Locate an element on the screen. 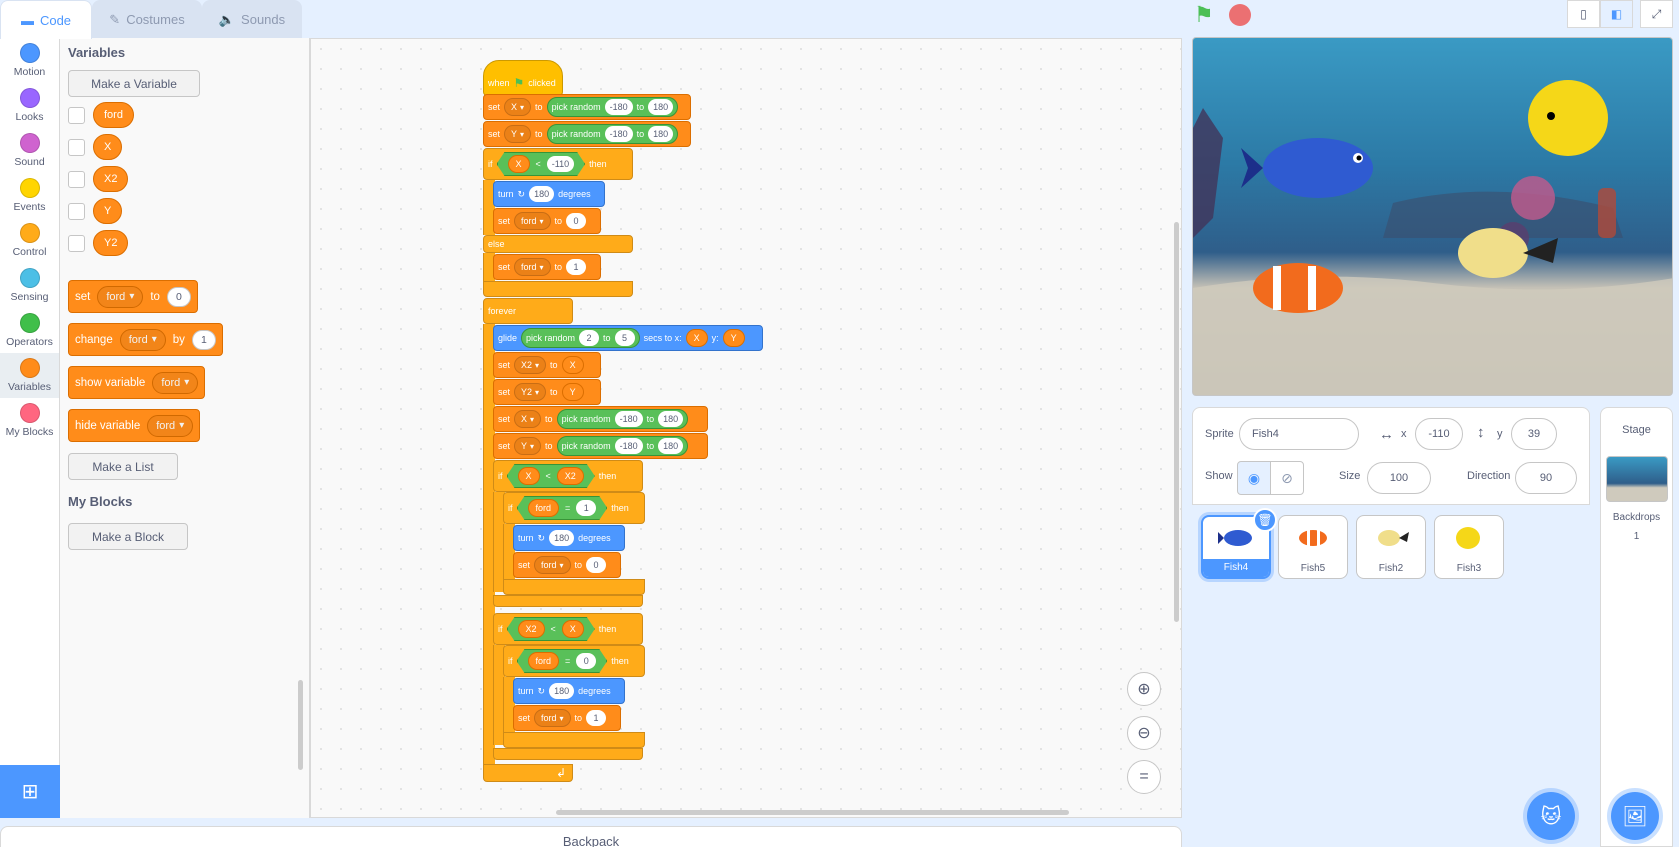 This screenshot has width=1679, height=847. variable-reporter-x2: X2 is located at coordinates (111, 179).